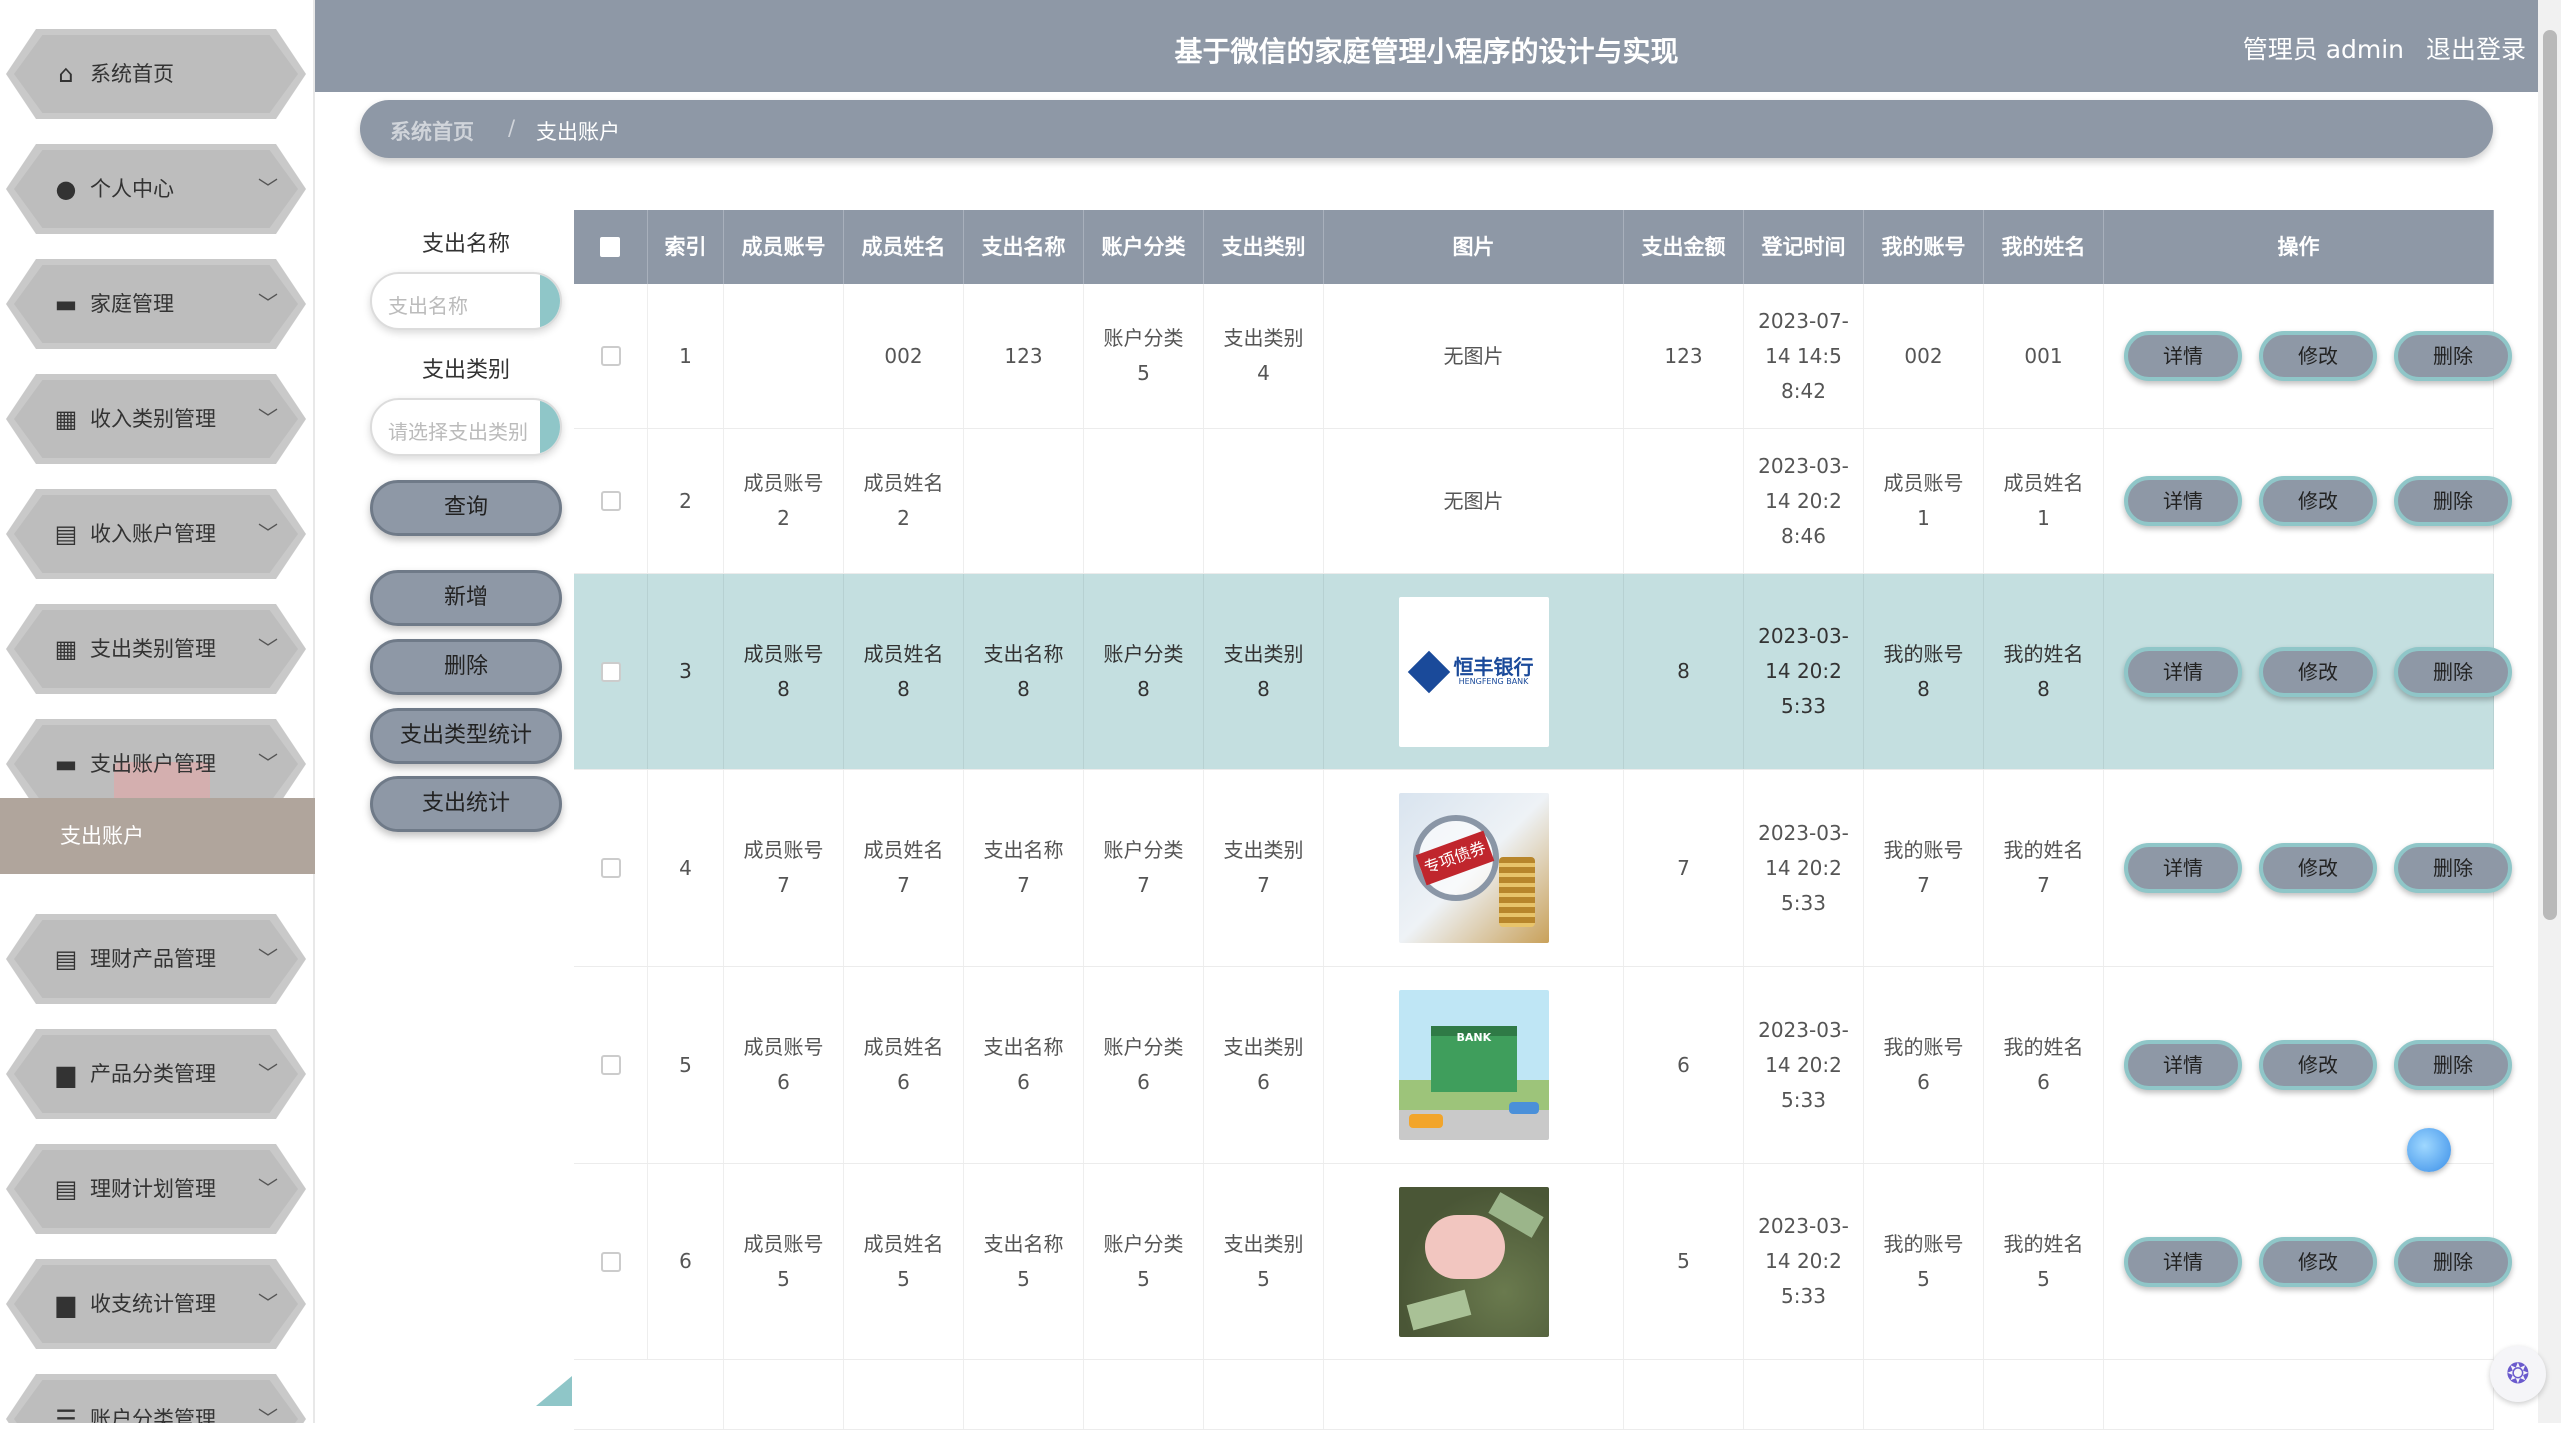 The image size is (2561, 1430). I want to click on sidebar-item-label: 支出账户管理, so click(153, 764).